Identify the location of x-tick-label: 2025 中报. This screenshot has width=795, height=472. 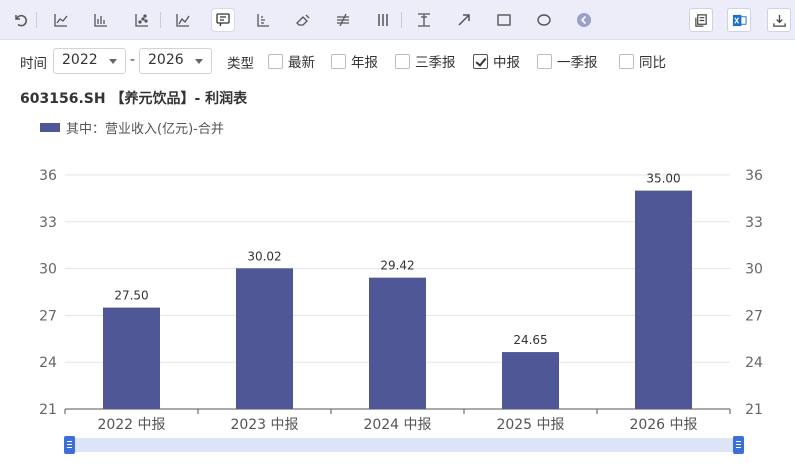
(530, 425).